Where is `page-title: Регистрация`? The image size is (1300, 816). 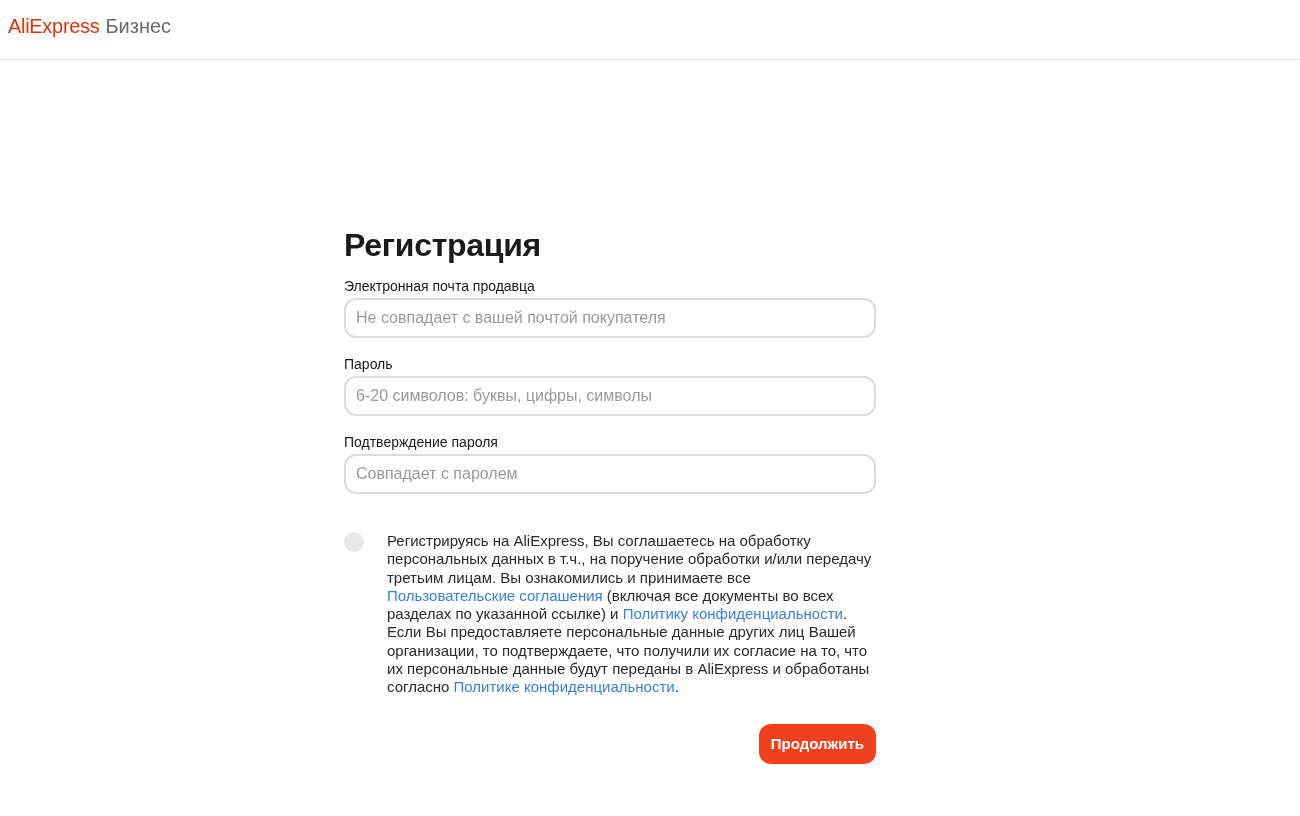
page-title: Регистрация is located at coordinates (443, 245).